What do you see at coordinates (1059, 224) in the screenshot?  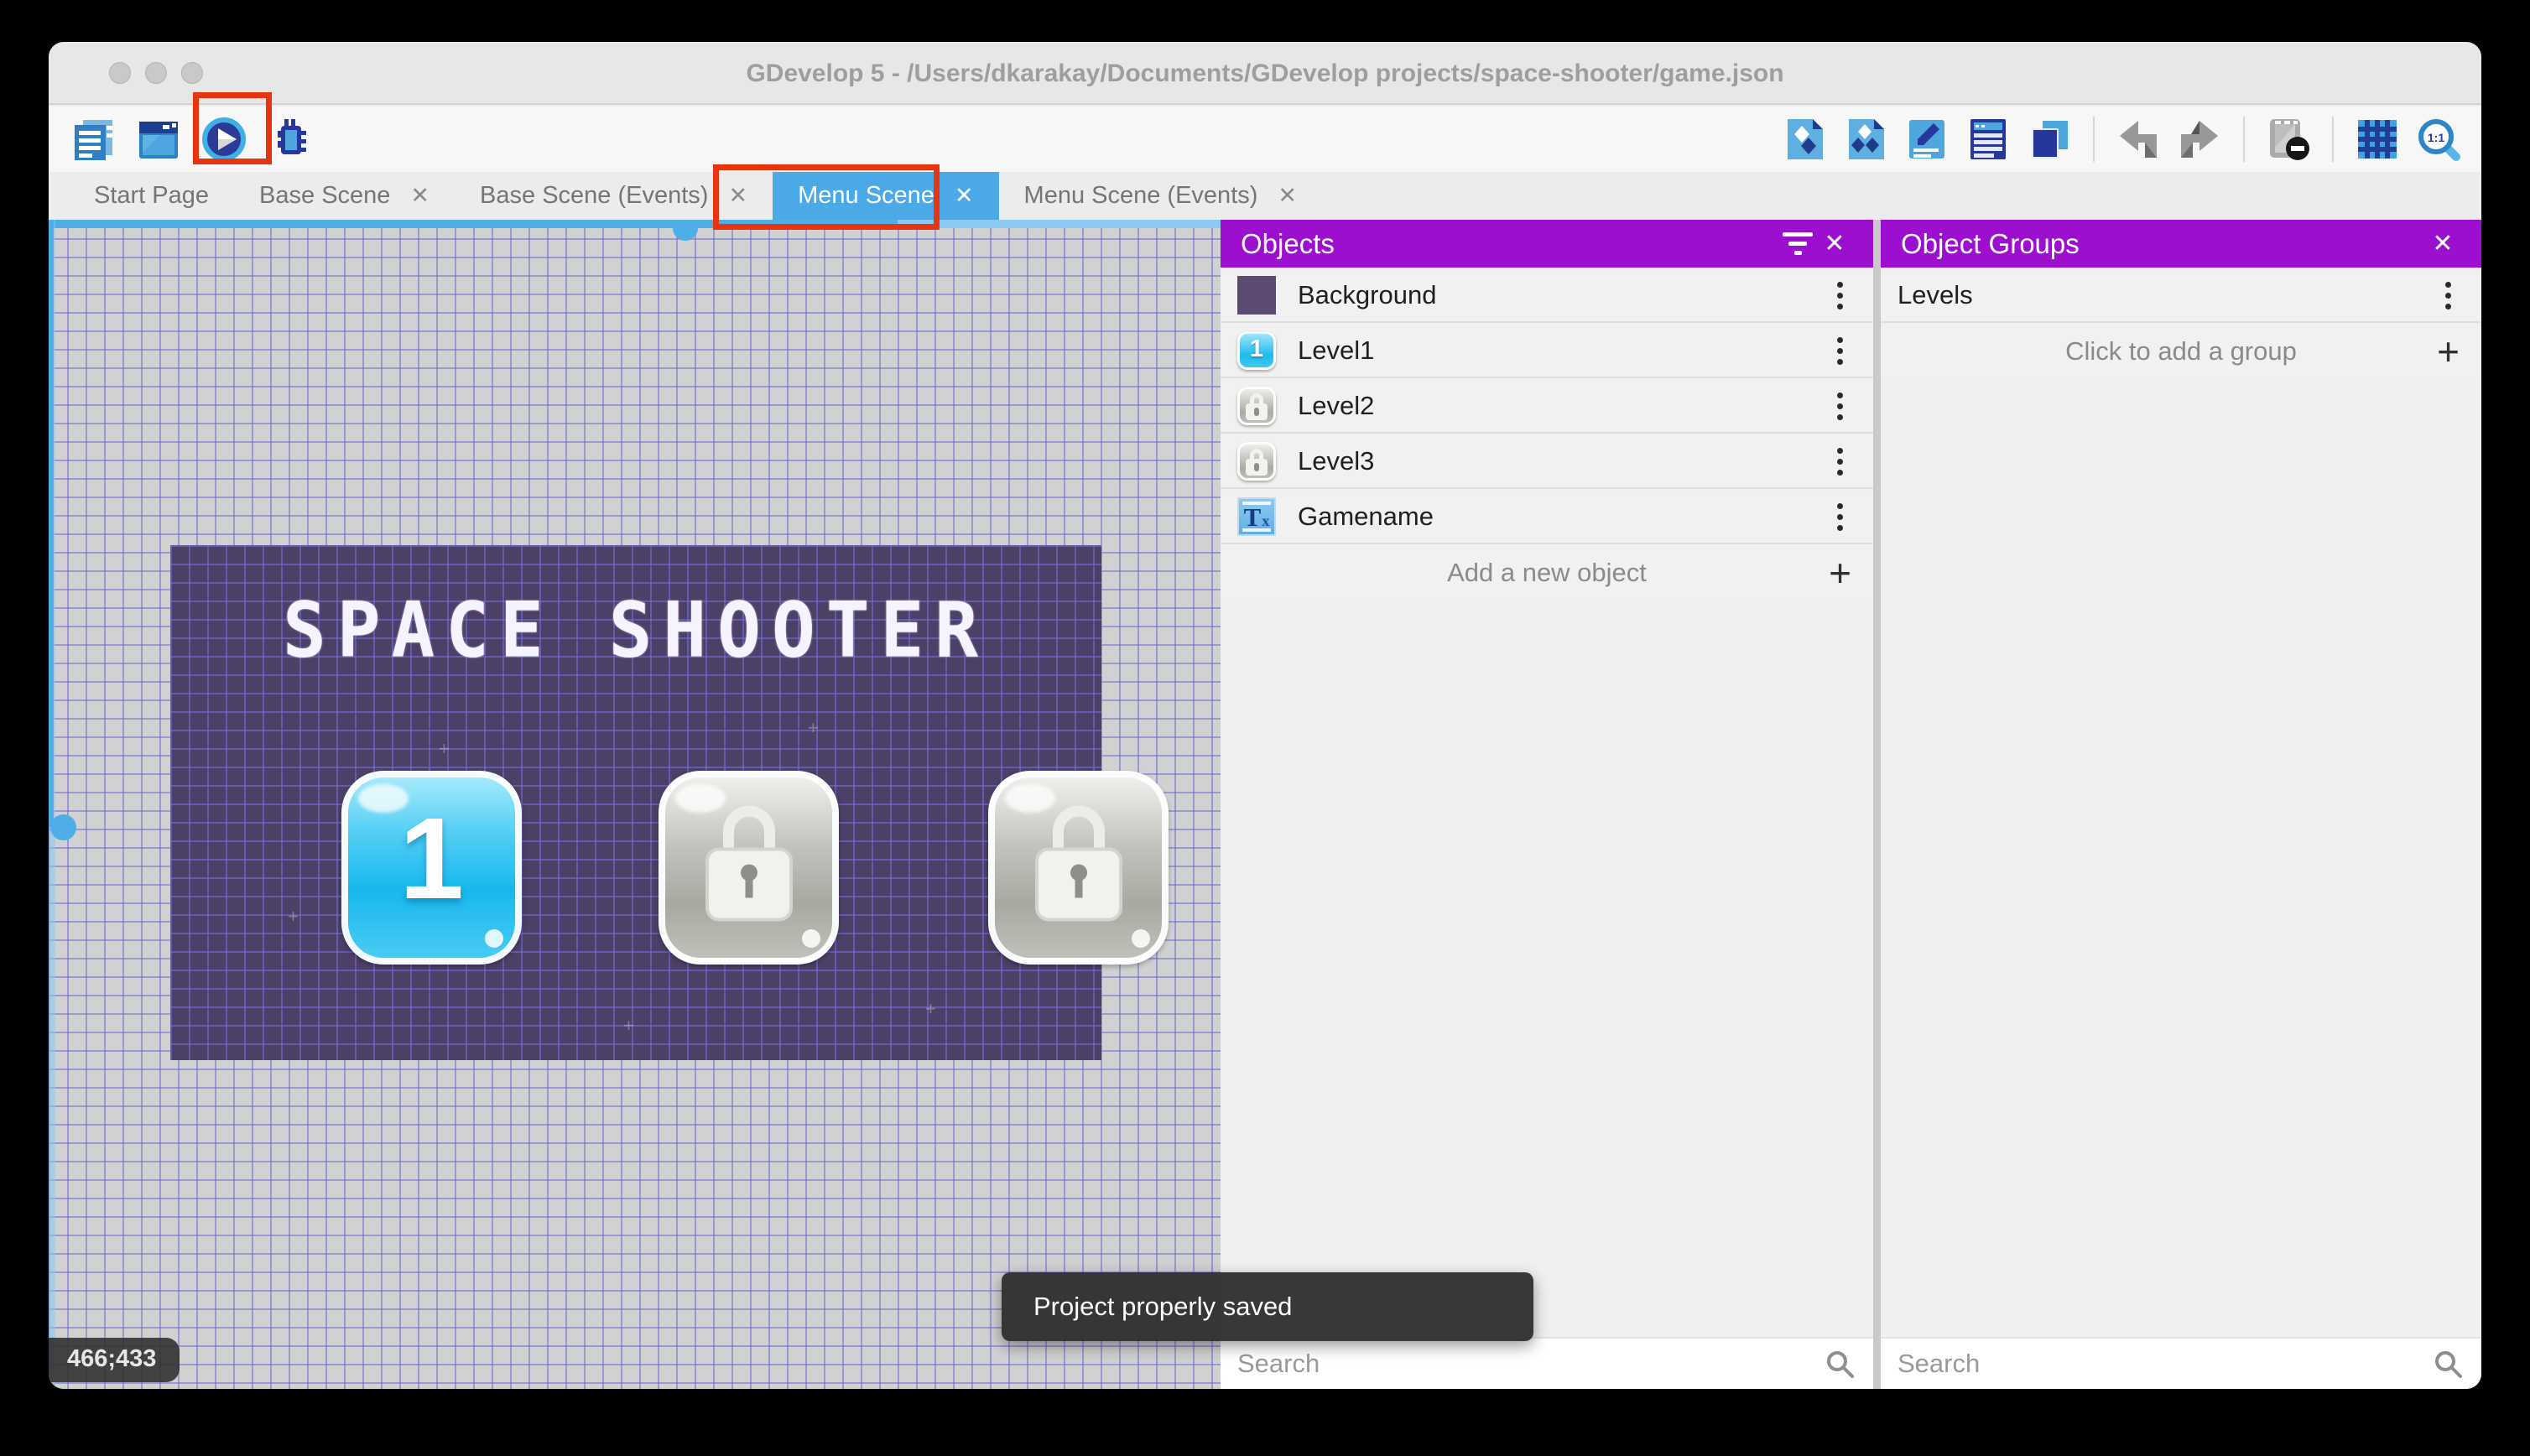 I see `game-window-top-border` at bounding box center [1059, 224].